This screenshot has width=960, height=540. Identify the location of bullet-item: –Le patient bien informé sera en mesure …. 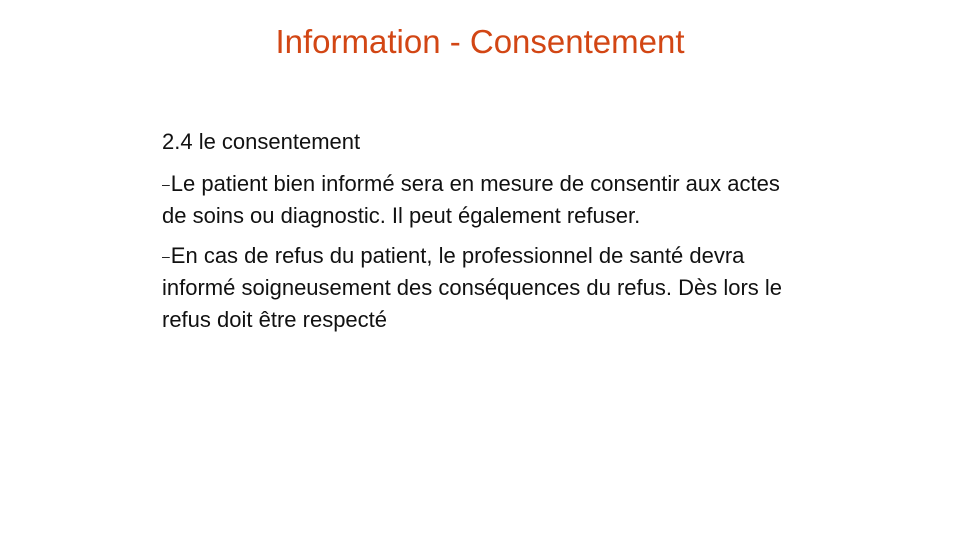
(482, 200).